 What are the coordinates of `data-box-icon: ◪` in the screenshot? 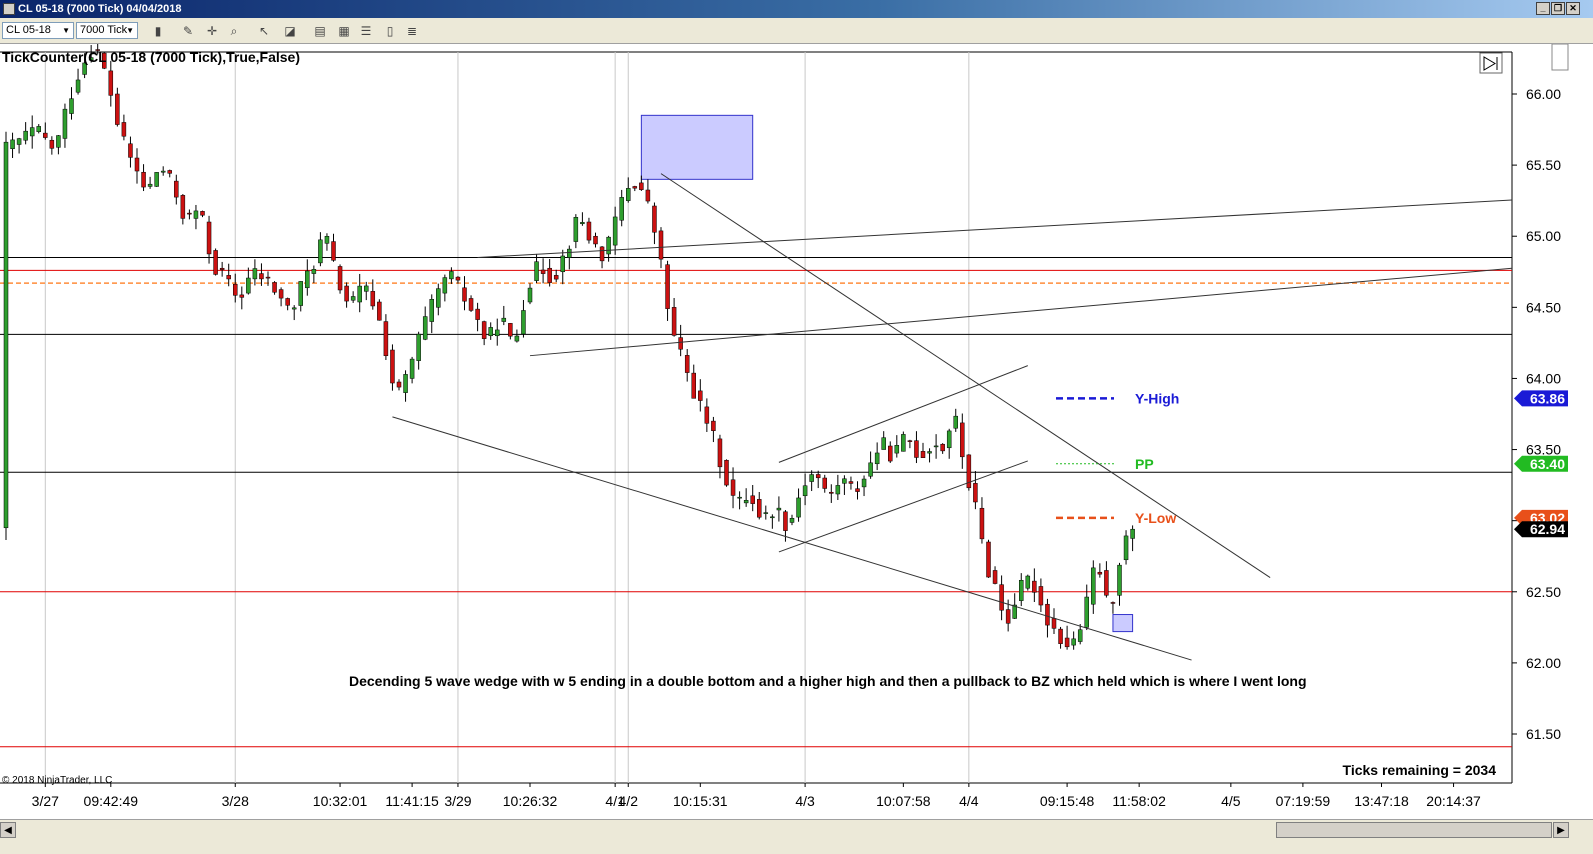 It's located at (290, 31).